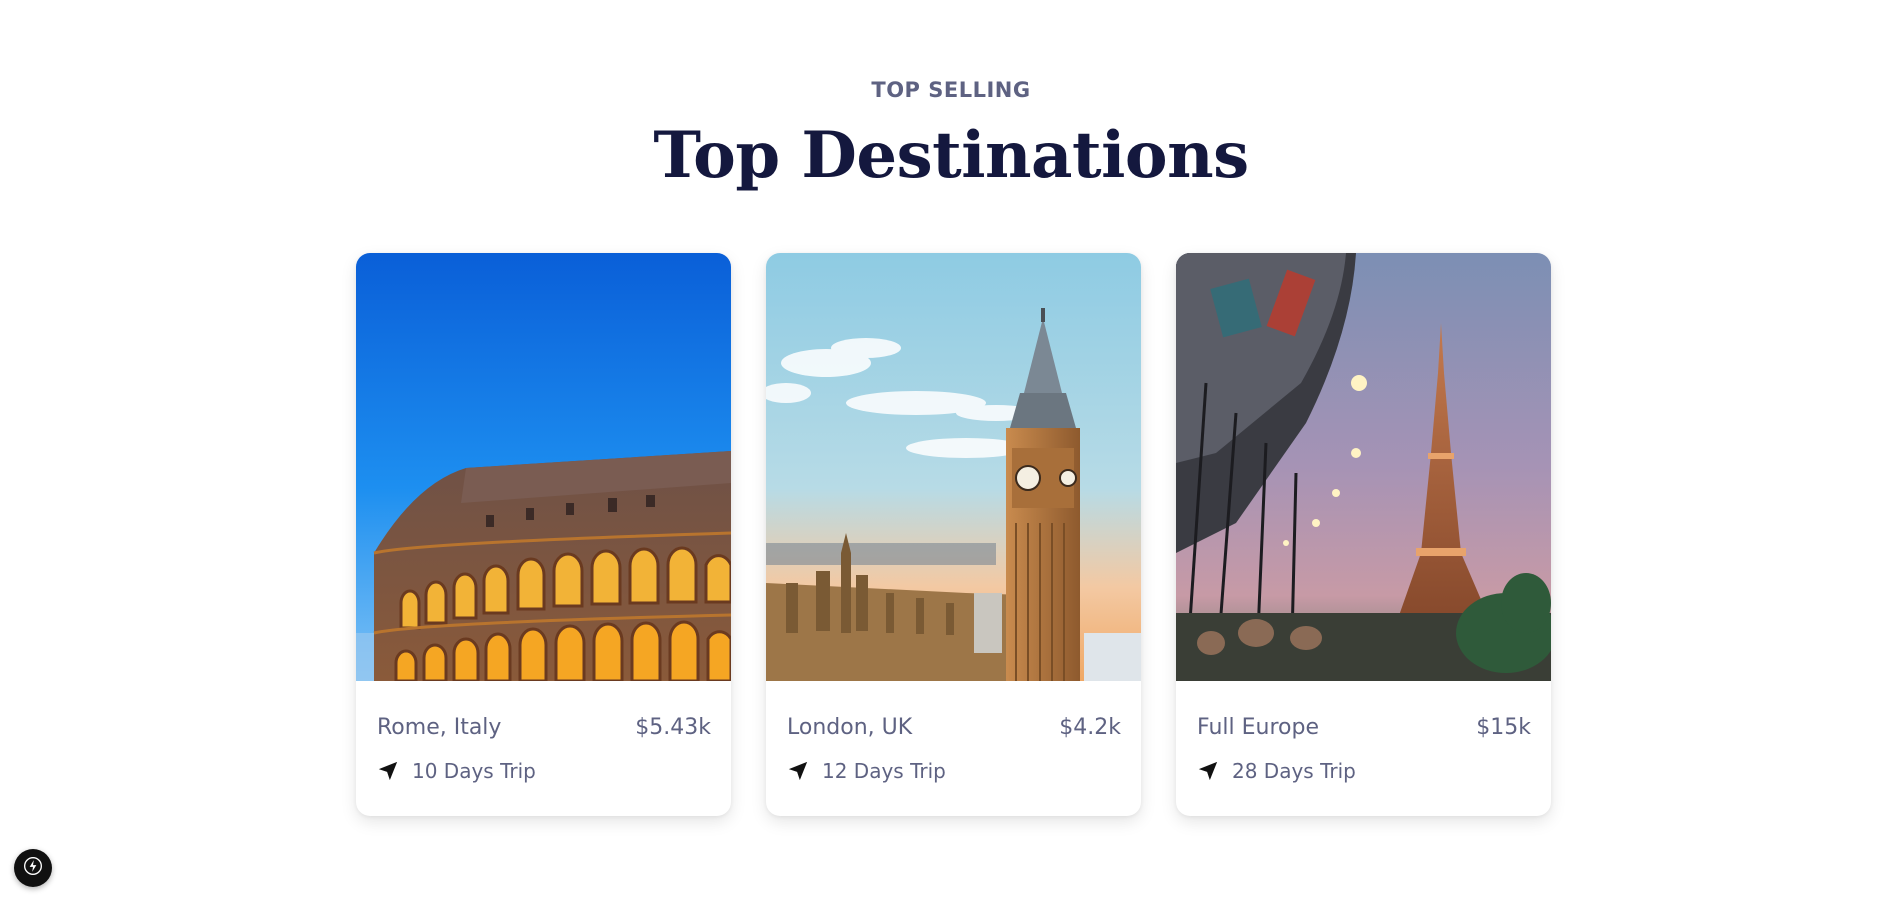 This screenshot has height=899, width=1902. I want to click on dev-tools-badge, so click(33, 868).